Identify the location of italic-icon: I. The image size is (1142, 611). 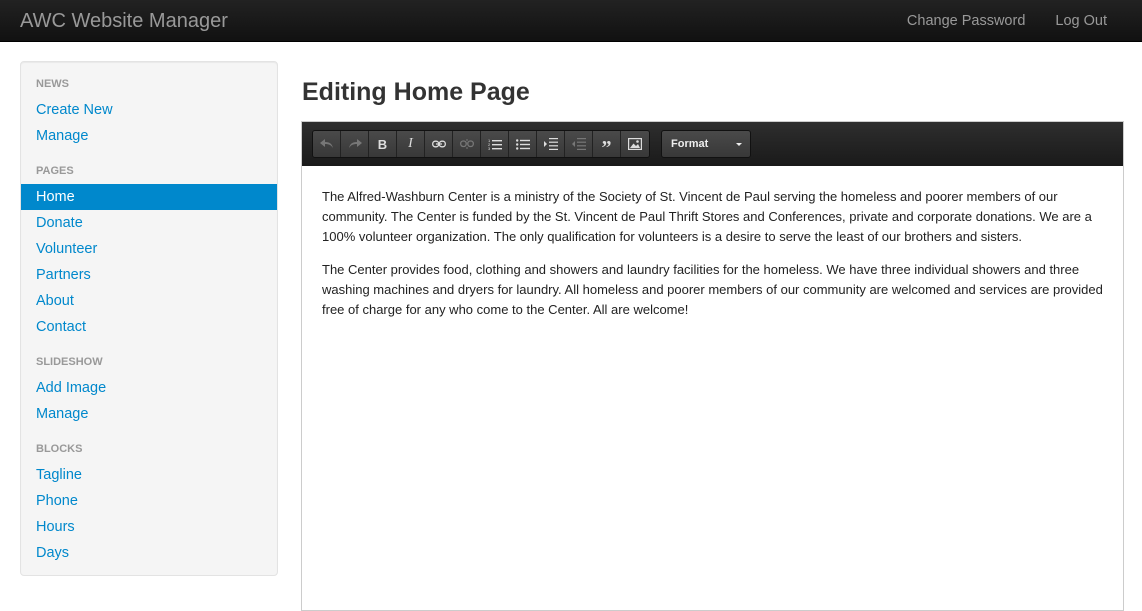
(411, 144).